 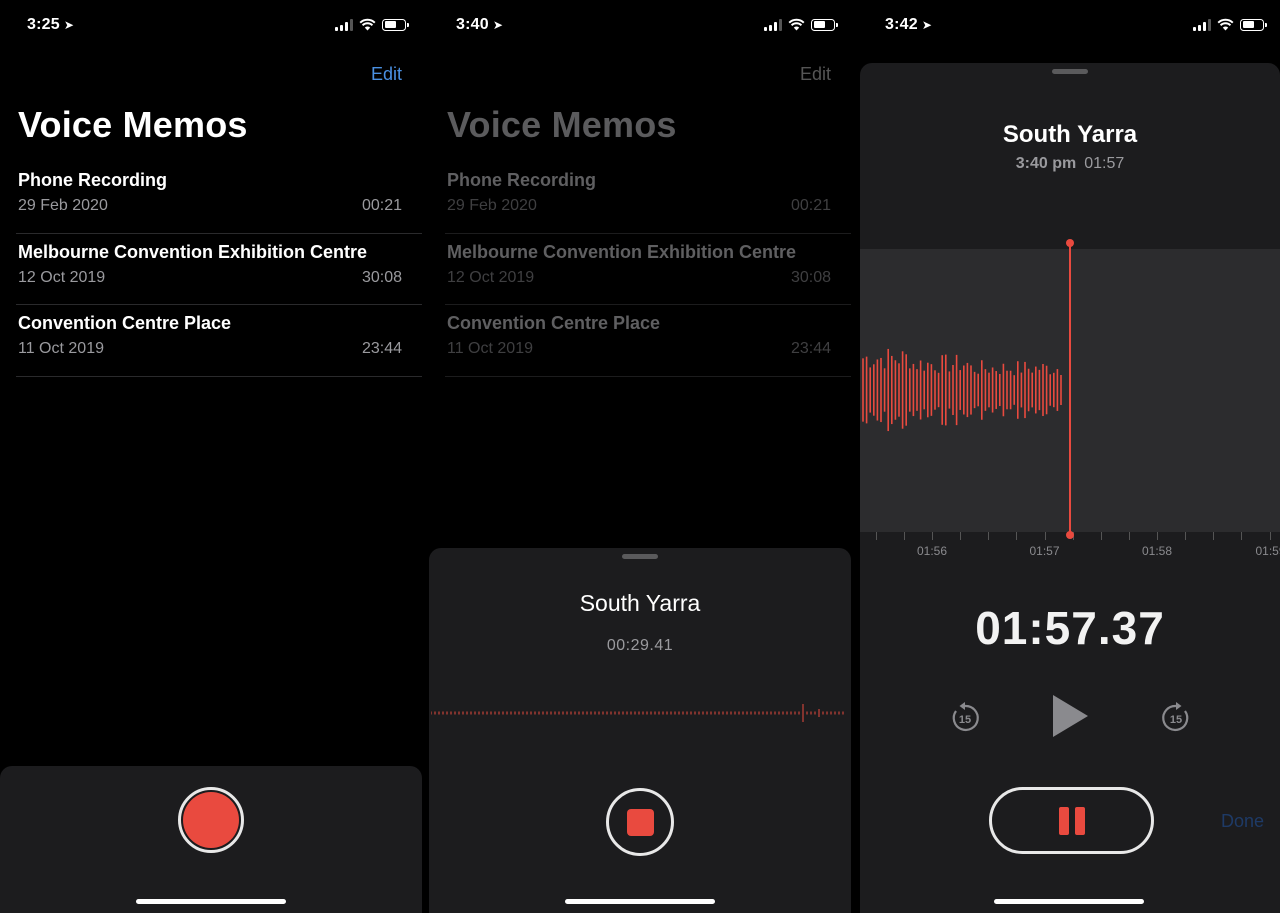 I want to click on status-time: 3:42, so click(x=901, y=24).